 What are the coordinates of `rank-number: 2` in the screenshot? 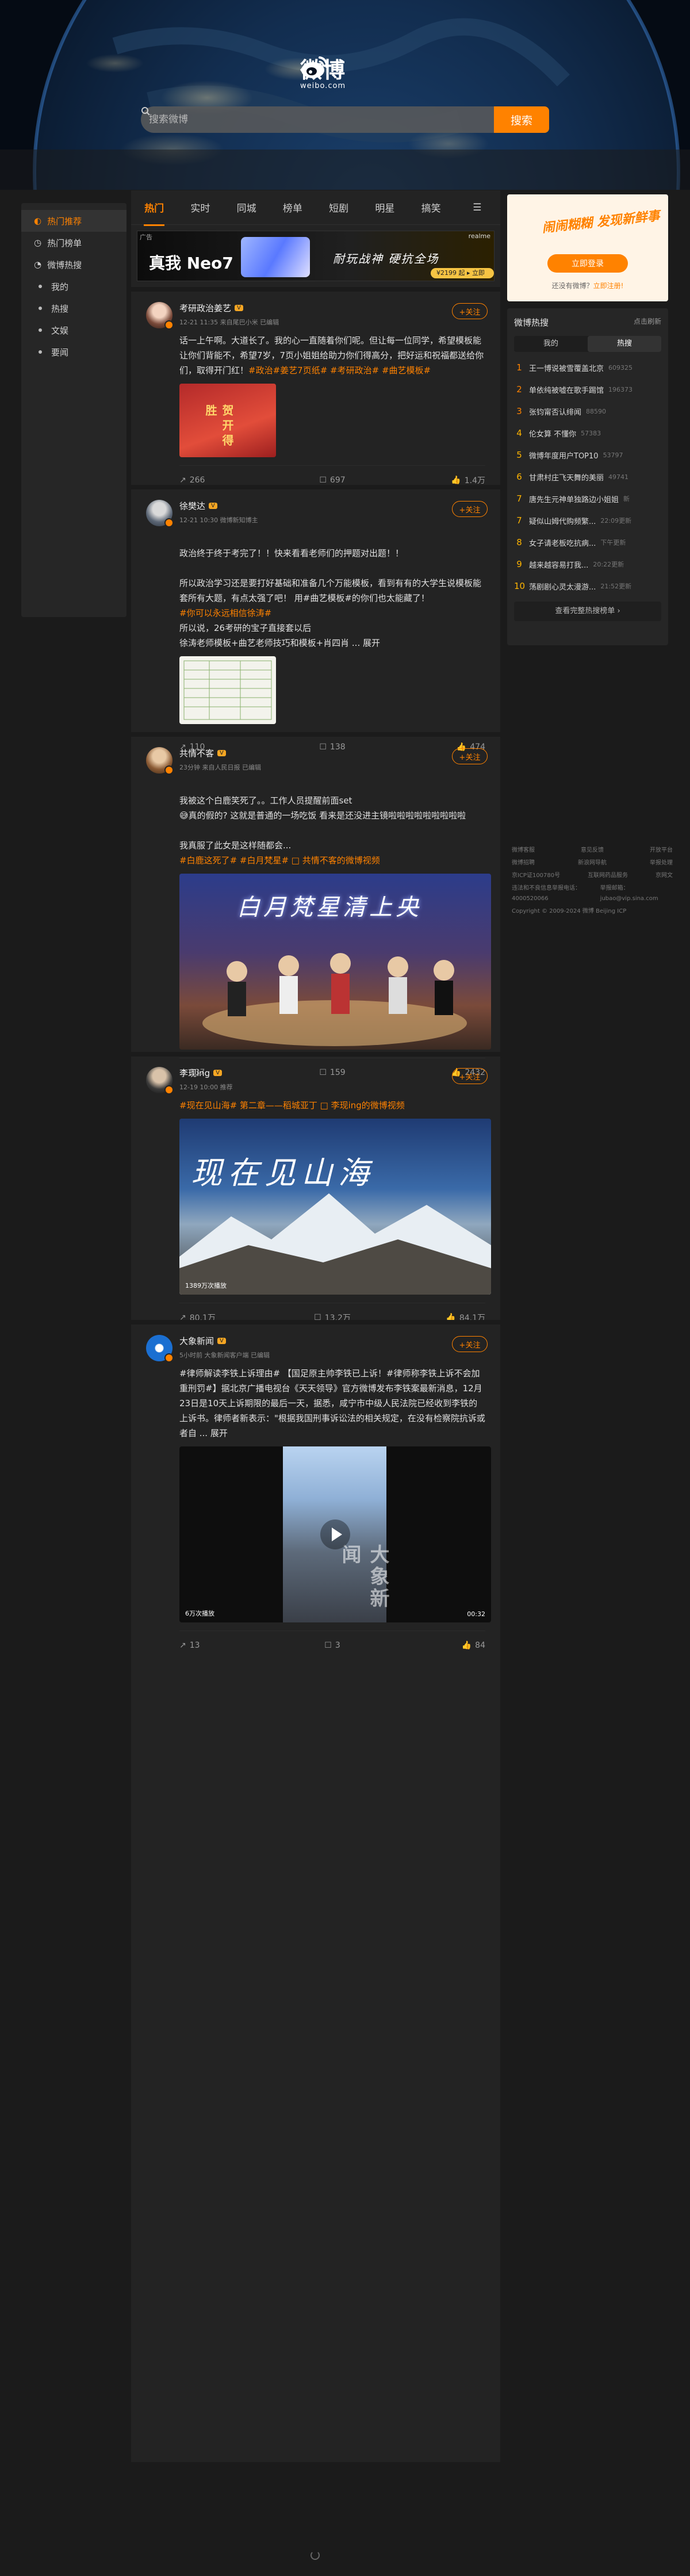 It's located at (519, 389).